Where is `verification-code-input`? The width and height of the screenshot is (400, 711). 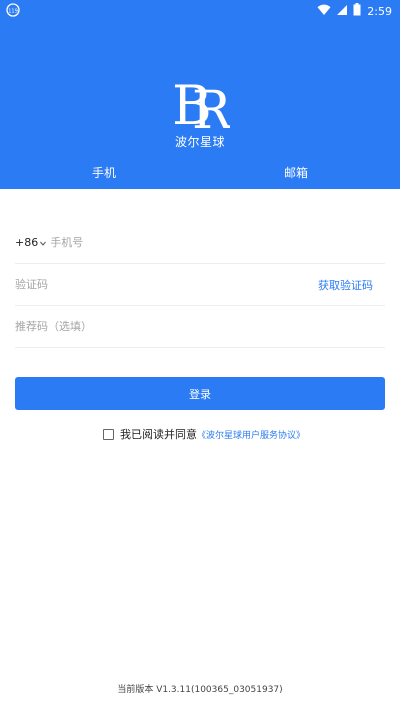
verification-code-input is located at coordinates (166, 284).